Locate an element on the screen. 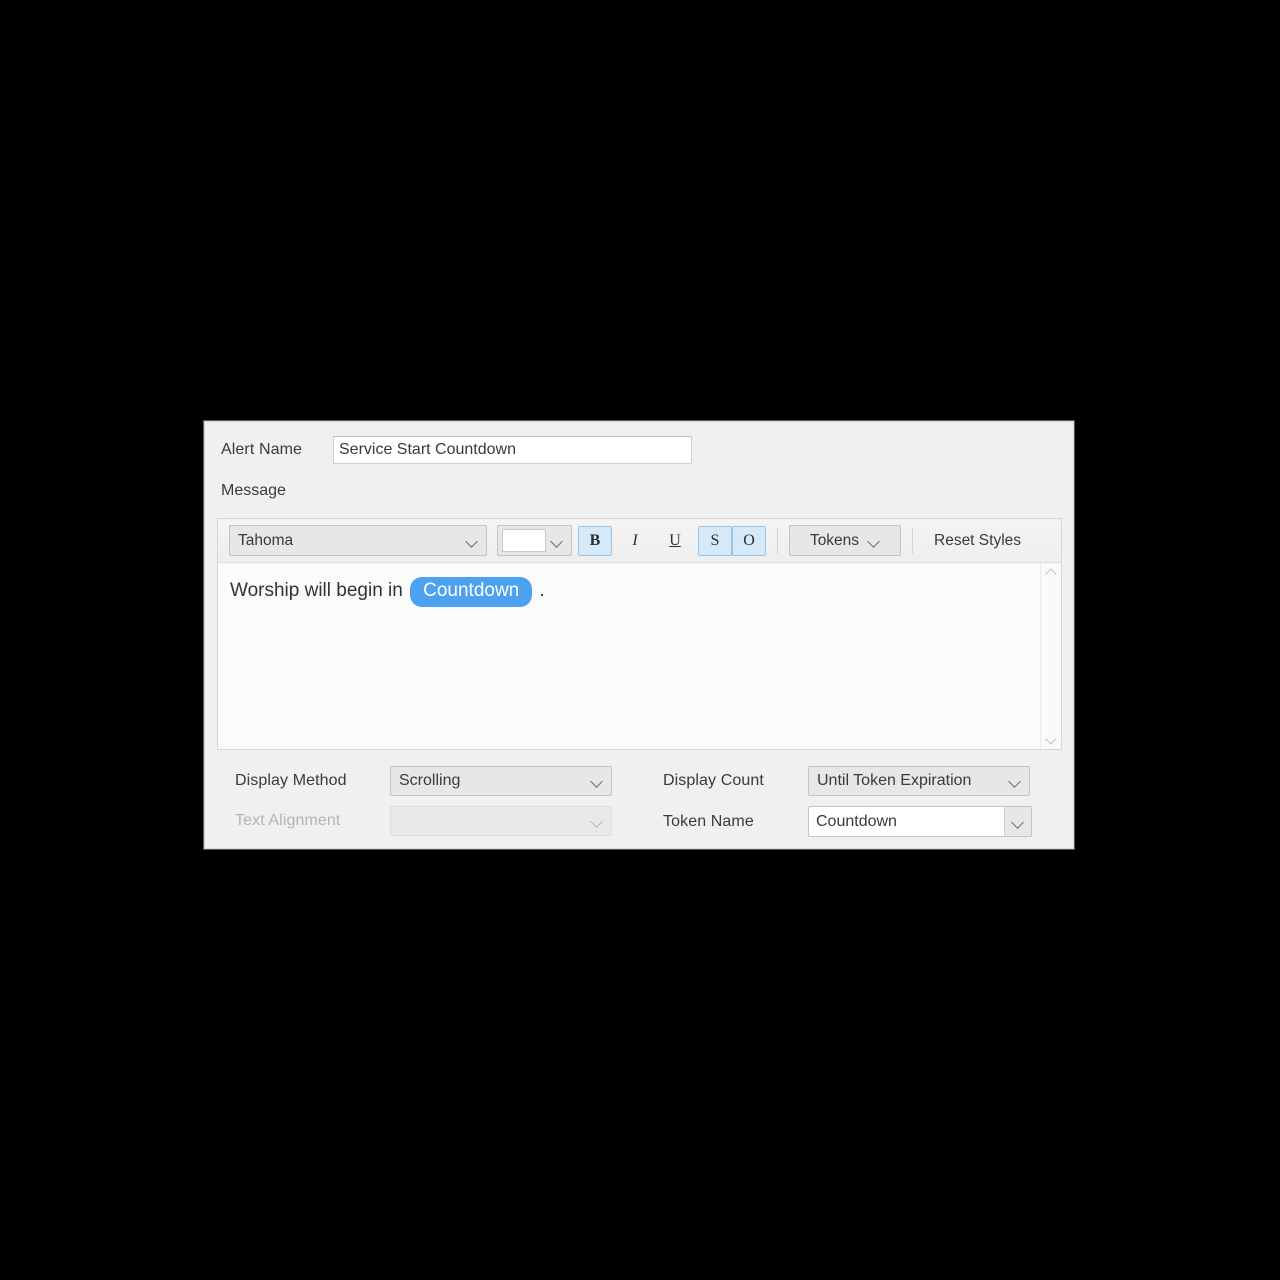 Image resolution: width=1280 pixels, height=1280 pixels. message-body-wrap: Worship will begin in Countdown . is located at coordinates (639, 656).